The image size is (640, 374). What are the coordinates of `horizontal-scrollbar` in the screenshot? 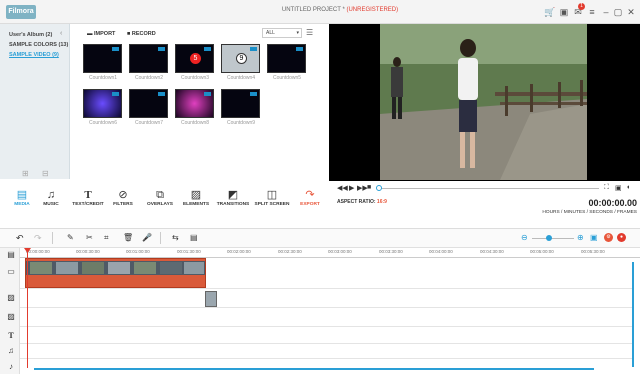 It's located at (314, 369).